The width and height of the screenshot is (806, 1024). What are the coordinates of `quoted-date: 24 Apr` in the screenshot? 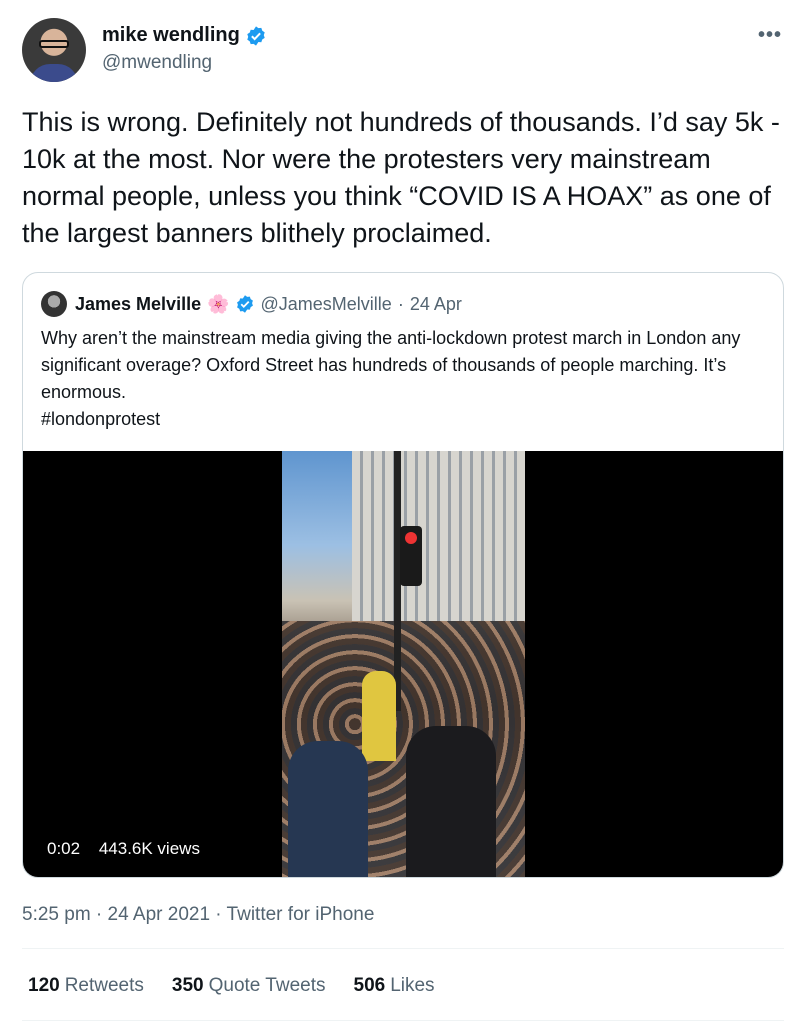 It's located at (436, 304).